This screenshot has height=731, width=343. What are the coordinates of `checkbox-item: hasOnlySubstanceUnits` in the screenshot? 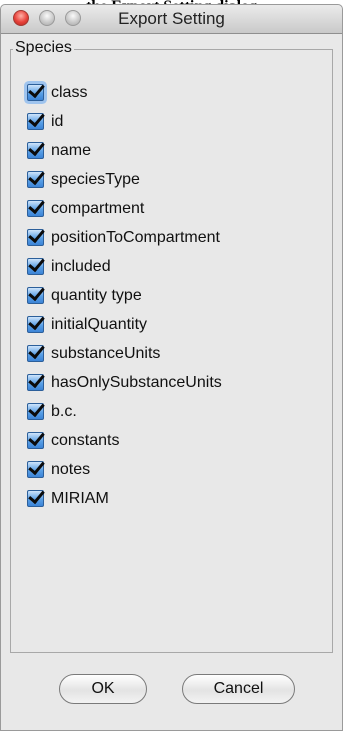 It's located at (124, 382).